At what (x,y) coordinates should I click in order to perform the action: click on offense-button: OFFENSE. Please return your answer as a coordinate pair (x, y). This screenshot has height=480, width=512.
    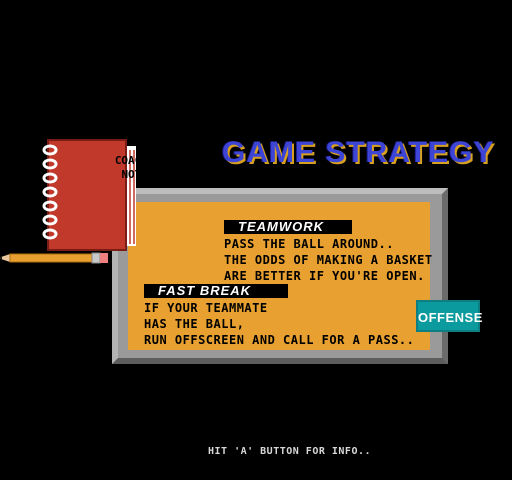
    Looking at the image, I should click on (449, 316).